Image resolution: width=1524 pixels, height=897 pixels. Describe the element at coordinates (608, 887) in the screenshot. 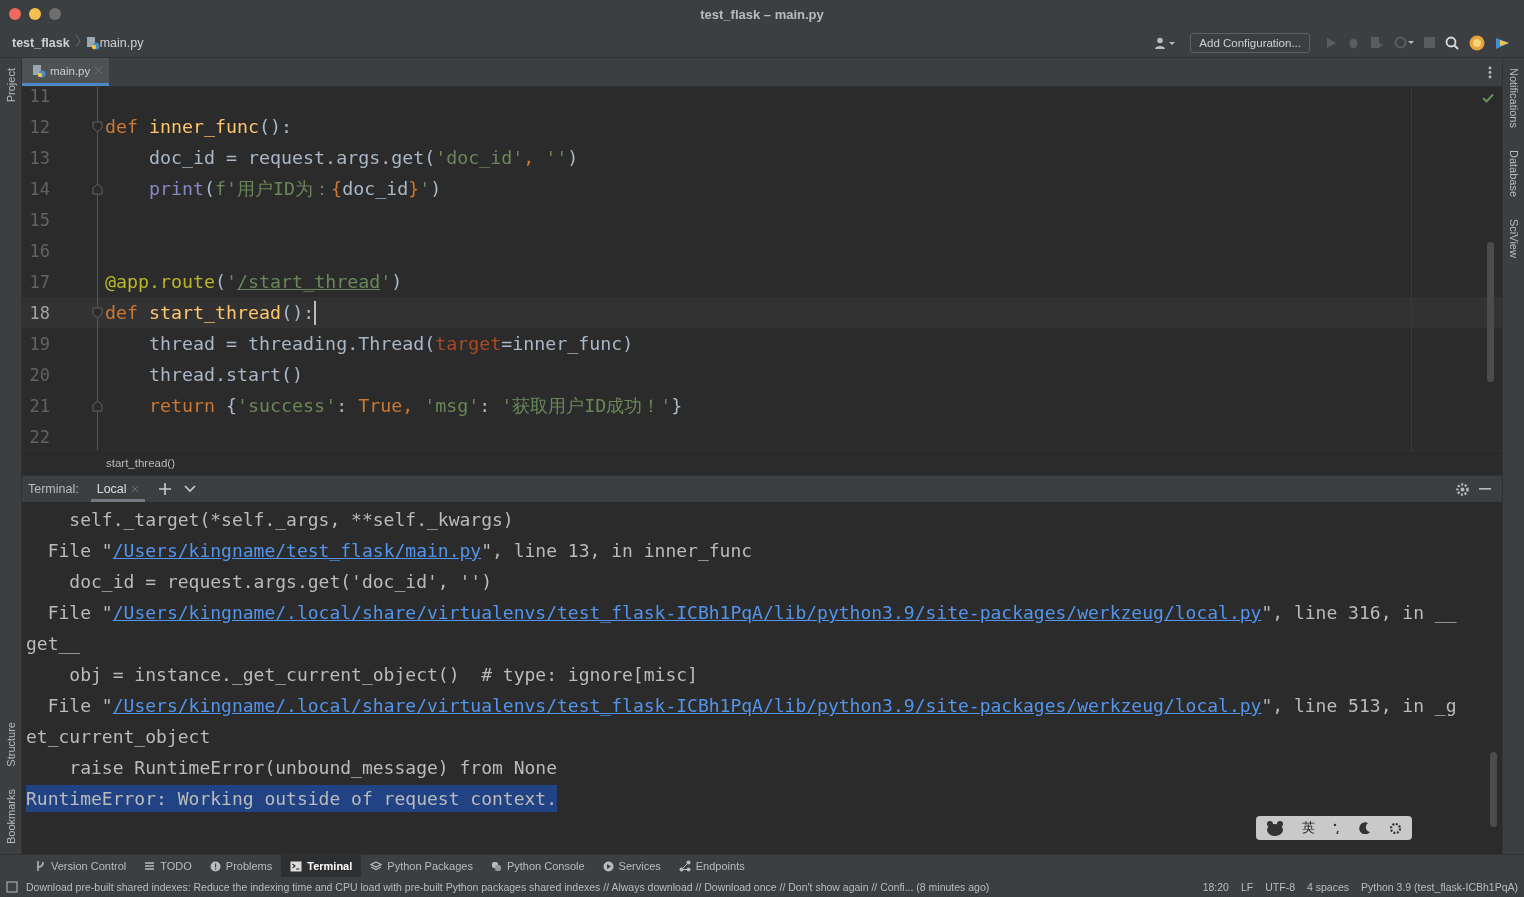

I see `status-message: Download pre-built shared indexes: Reduce the indexing time and CPU load with pre-built Python packages shared indexes // Always download // Download once // Don't show again // Confi... (8 minutes ago)` at that location.